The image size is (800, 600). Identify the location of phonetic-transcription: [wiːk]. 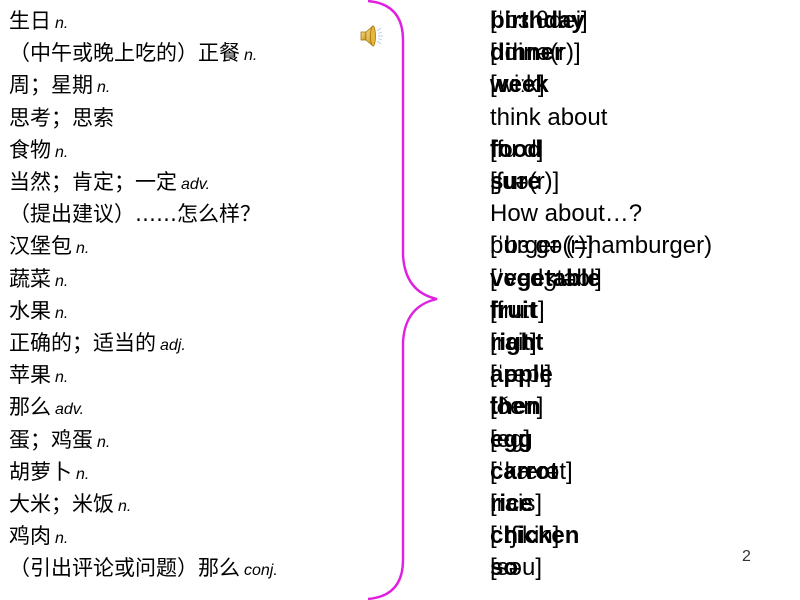
(517, 85).